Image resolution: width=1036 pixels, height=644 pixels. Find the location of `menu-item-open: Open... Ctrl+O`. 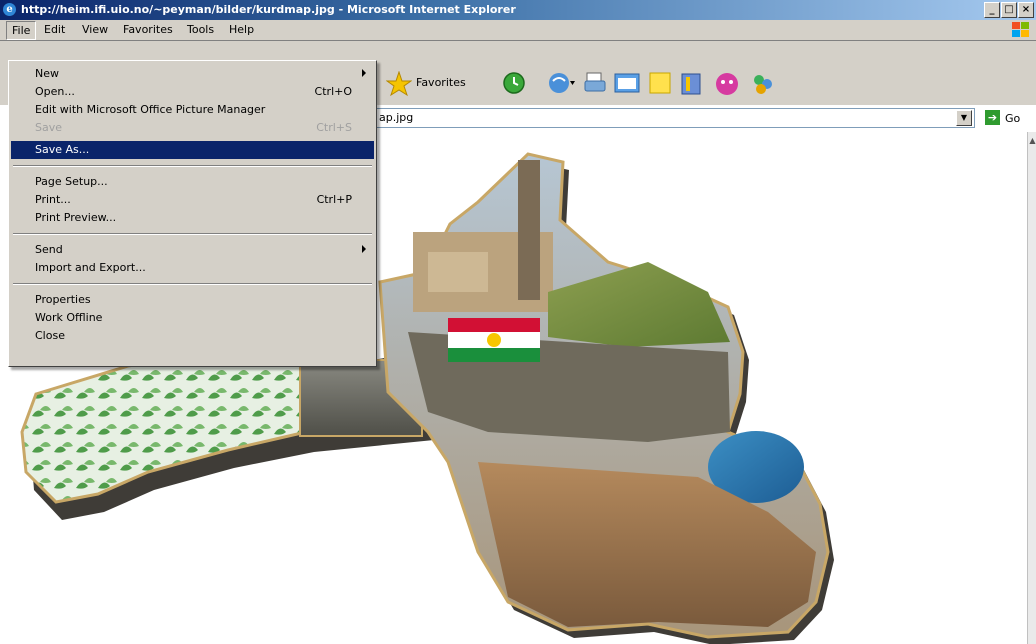

menu-item-open: Open... Ctrl+O is located at coordinates (192, 92).